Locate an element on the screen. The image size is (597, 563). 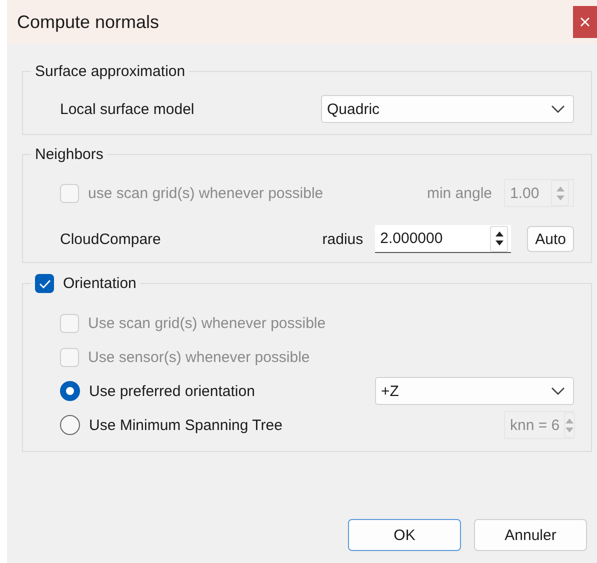
group-title: Surface approximation is located at coordinates (110, 71).